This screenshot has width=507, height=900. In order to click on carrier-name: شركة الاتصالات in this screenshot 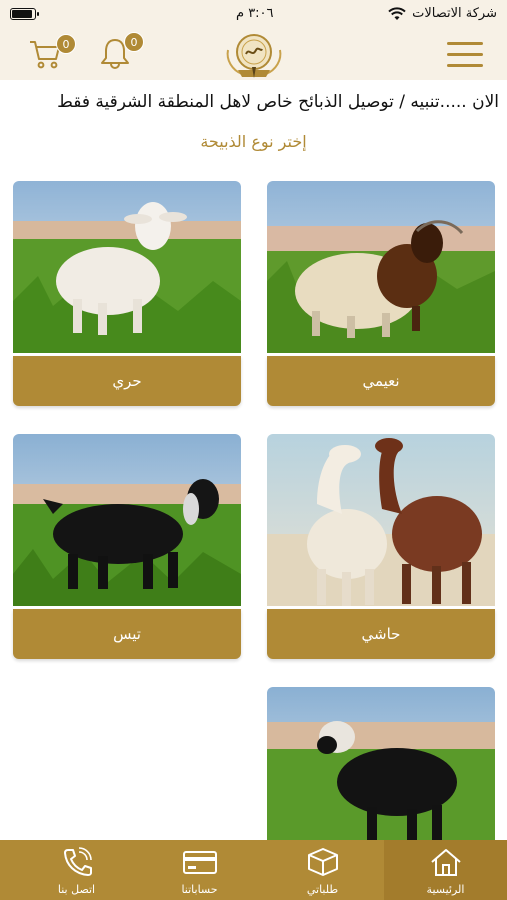, I will do `click(454, 13)`.